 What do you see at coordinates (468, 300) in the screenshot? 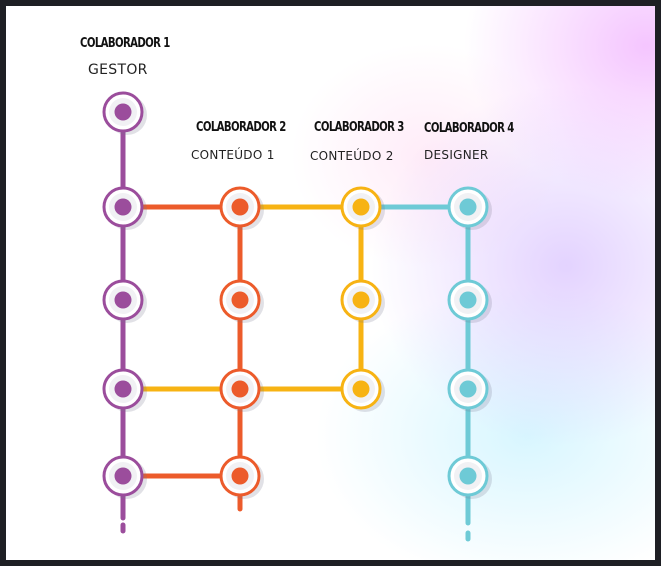
I see `node-collaborator-4-3-dot` at bounding box center [468, 300].